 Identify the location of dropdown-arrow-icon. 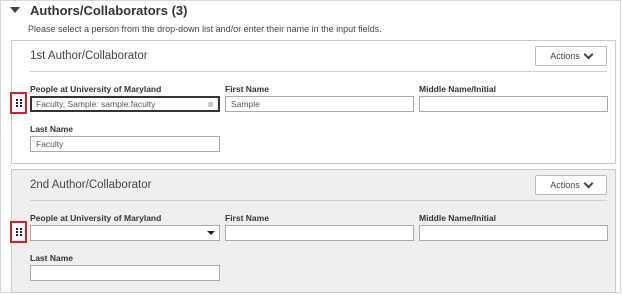
(211, 233).